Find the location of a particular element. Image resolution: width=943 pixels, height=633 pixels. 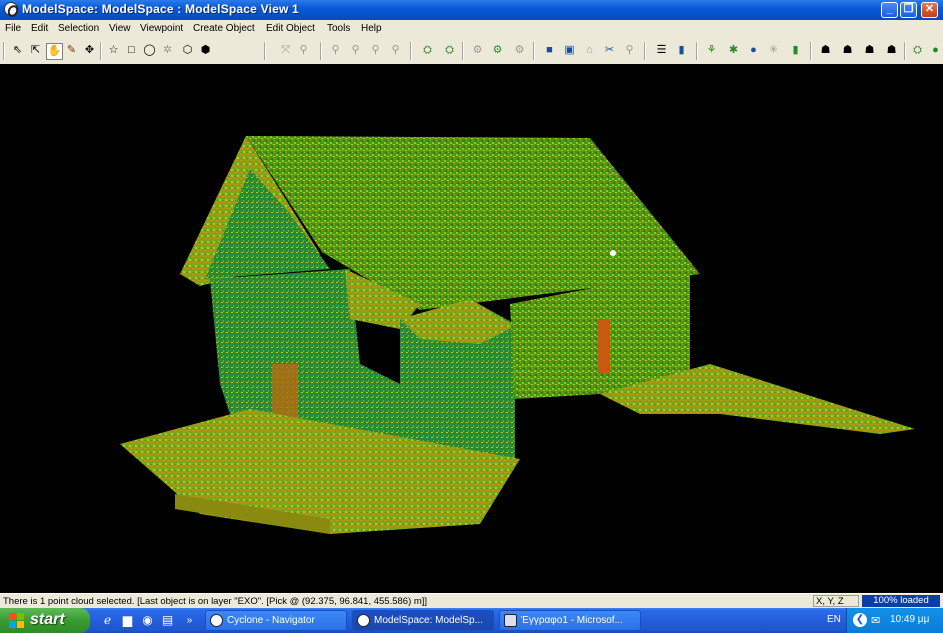

menu-file: File is located at coordinates (13, 28).